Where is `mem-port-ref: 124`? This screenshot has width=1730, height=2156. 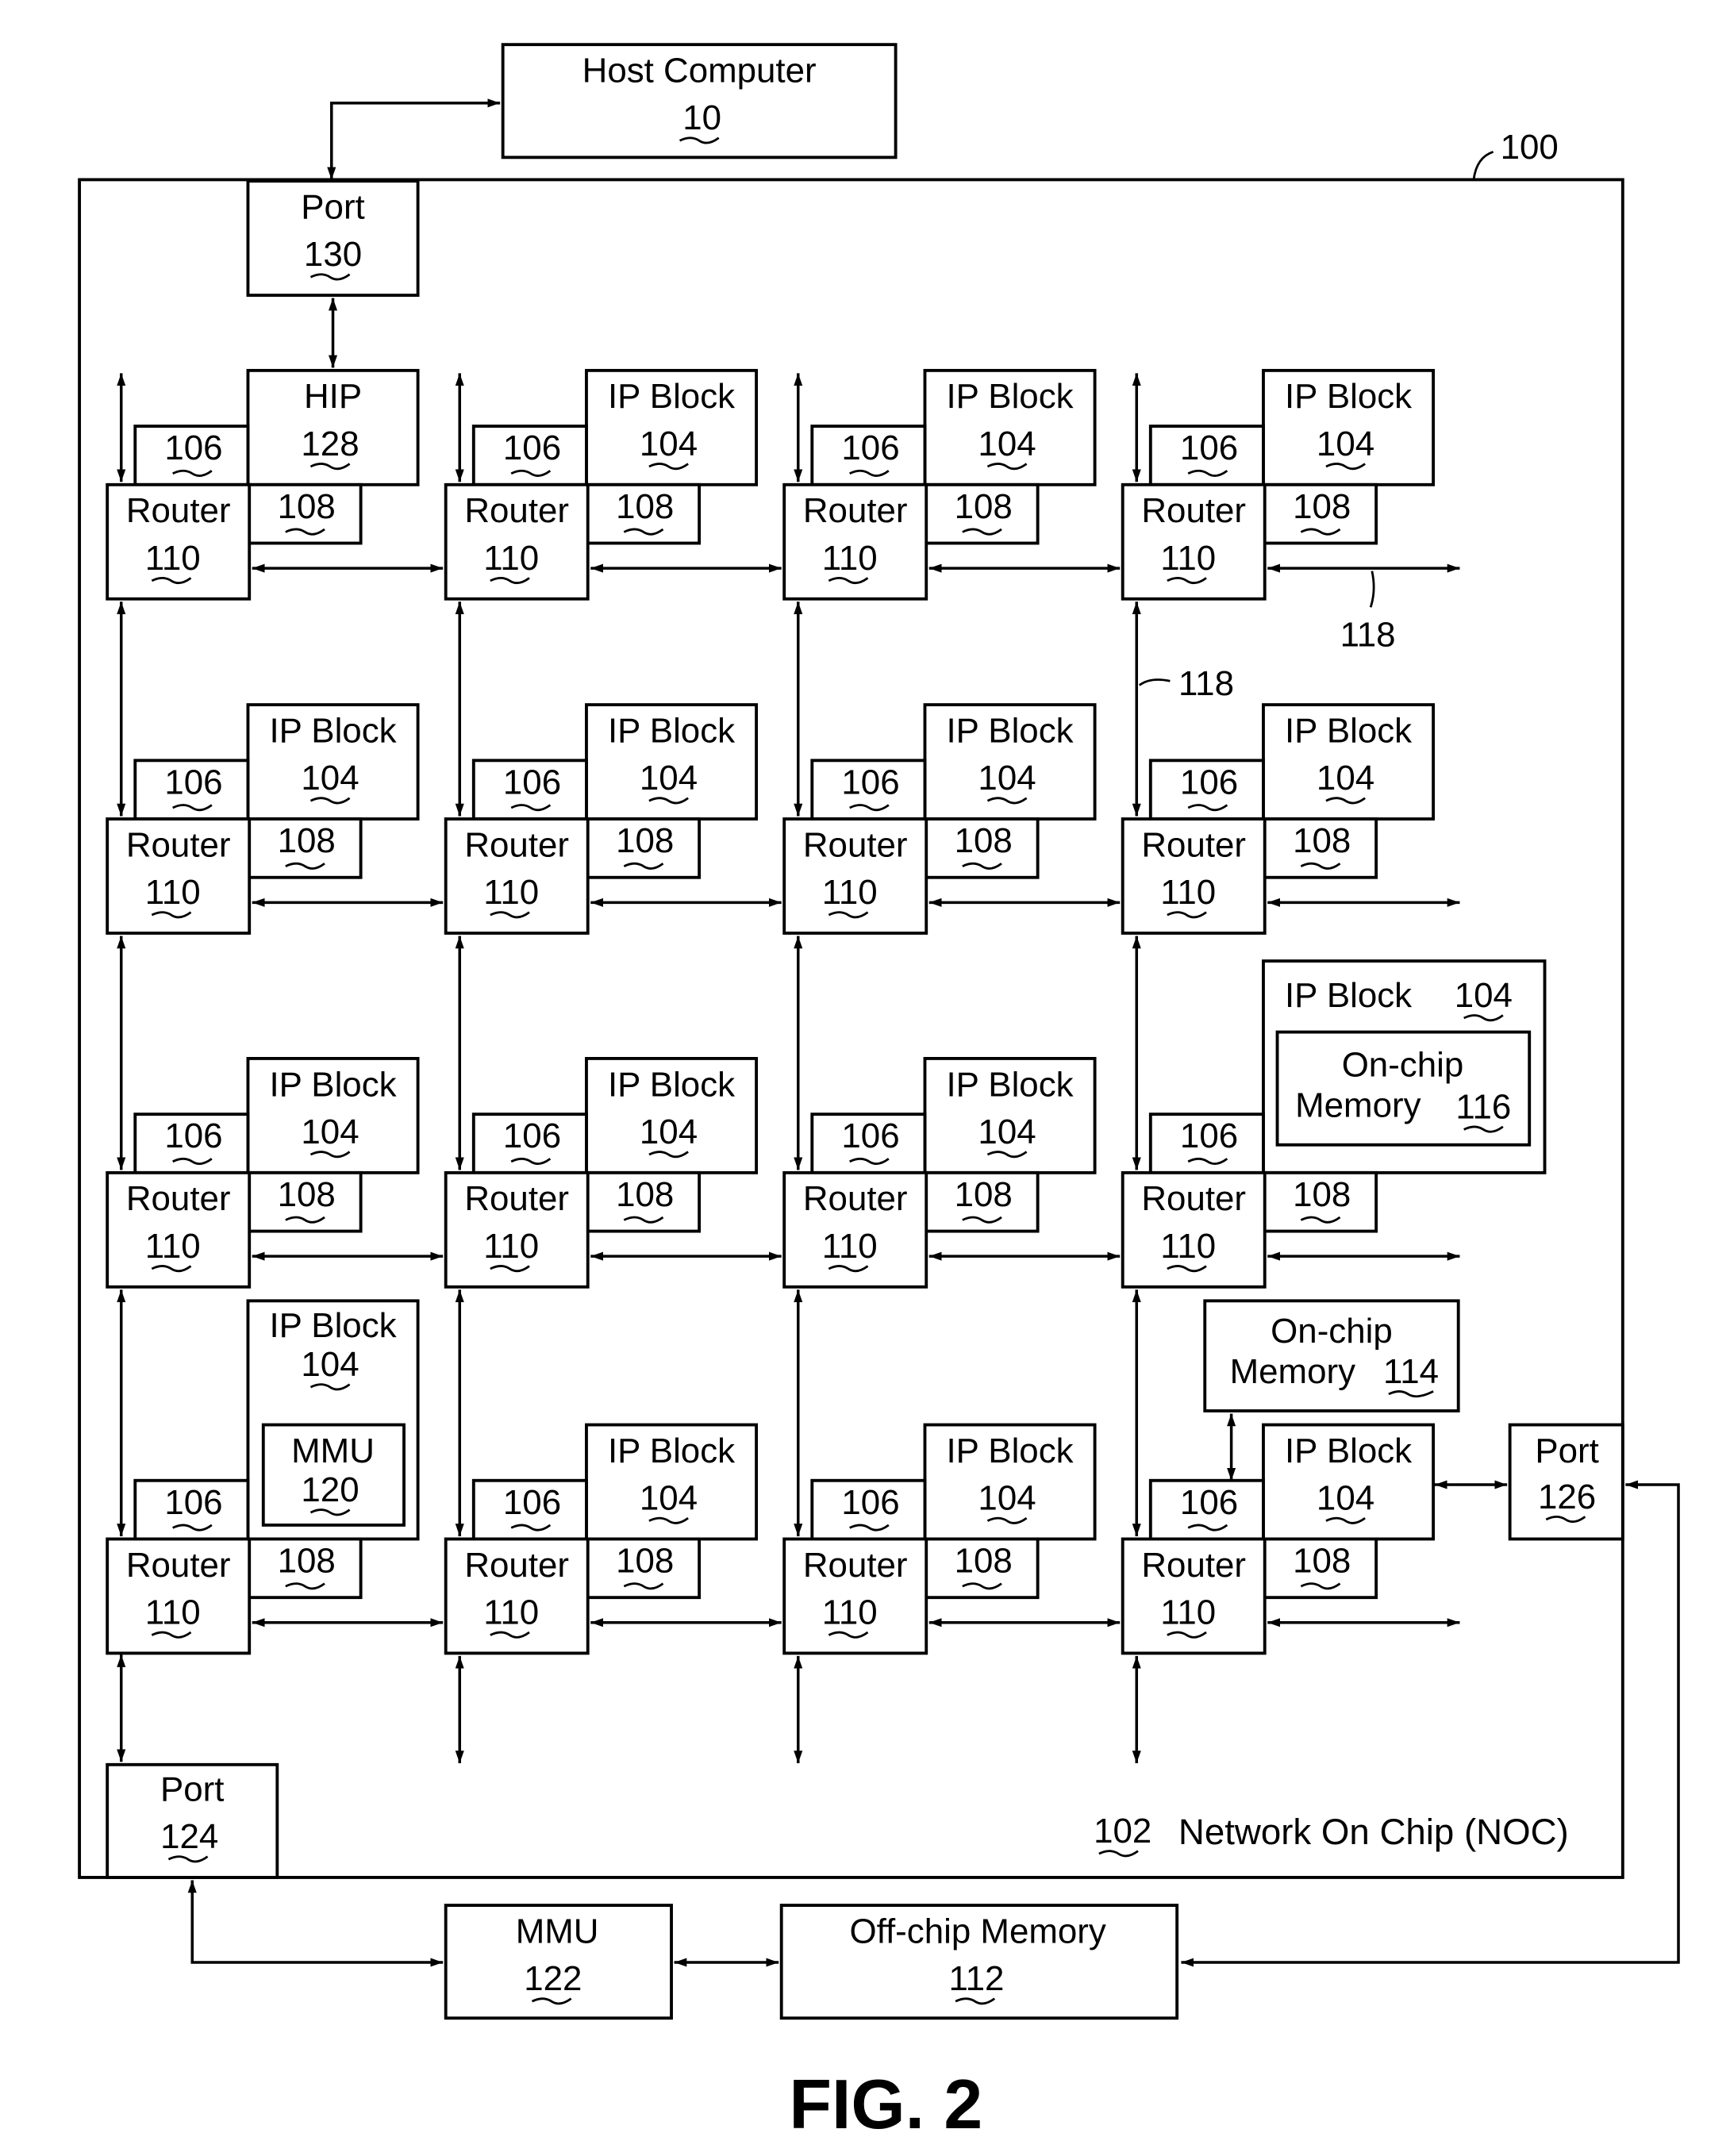
mem-port-ref: 124 is located at coordinates (189, 1836).